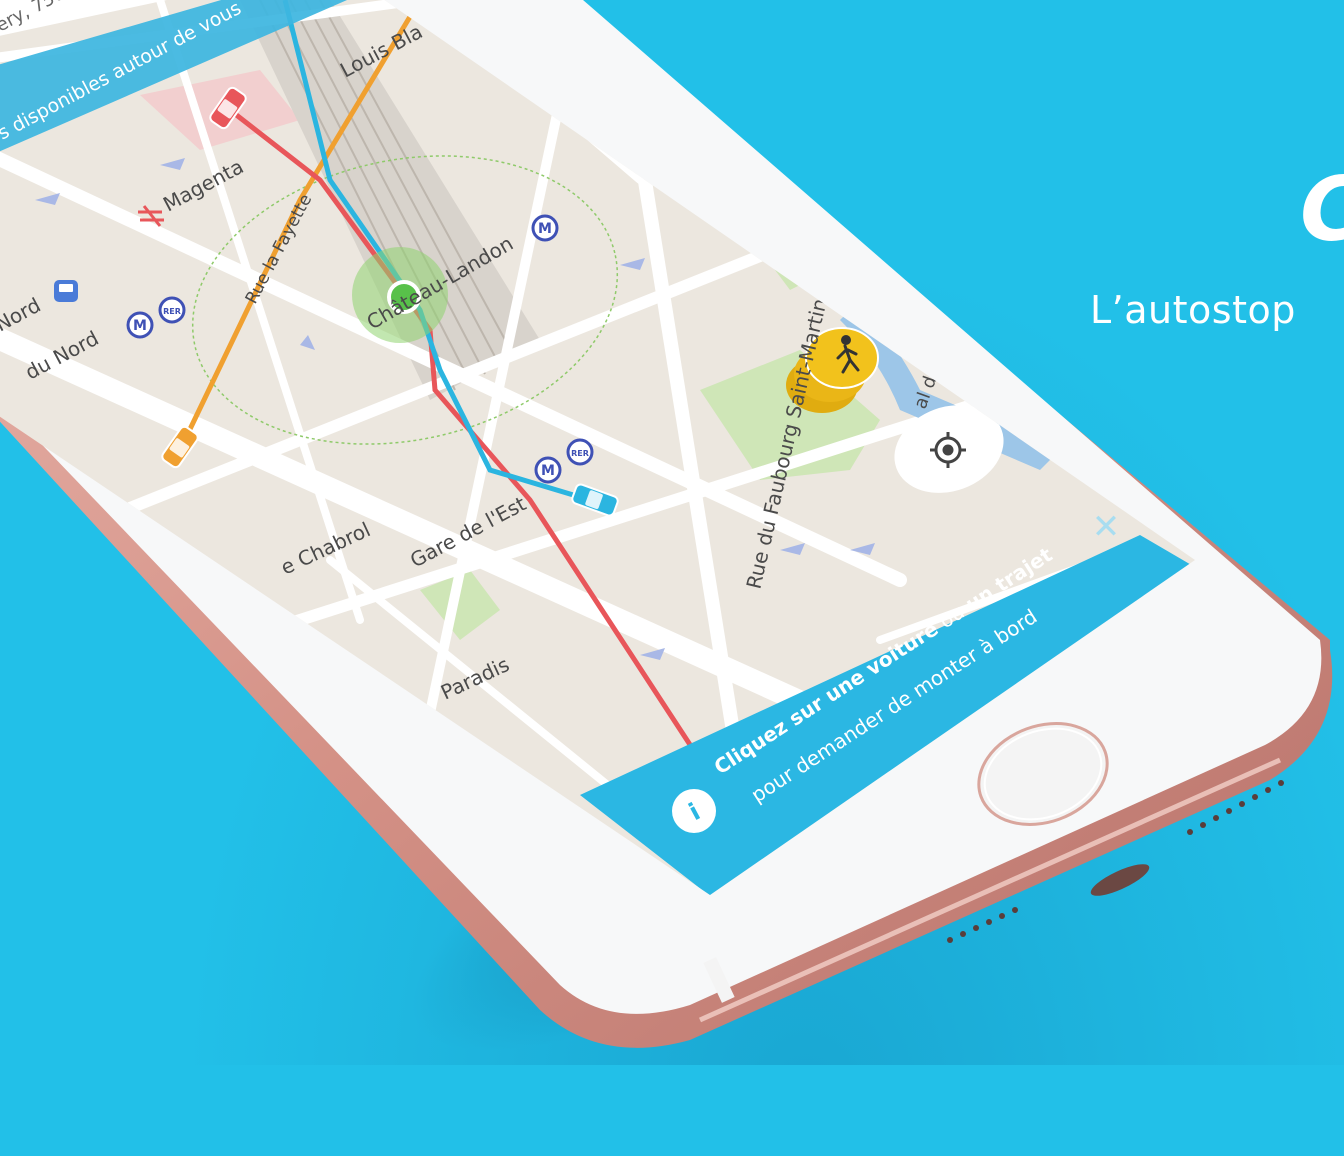  Describe the element at coordinates (1106, 527) in the screenshot. I see `close-hint-button: ✕` at that location.